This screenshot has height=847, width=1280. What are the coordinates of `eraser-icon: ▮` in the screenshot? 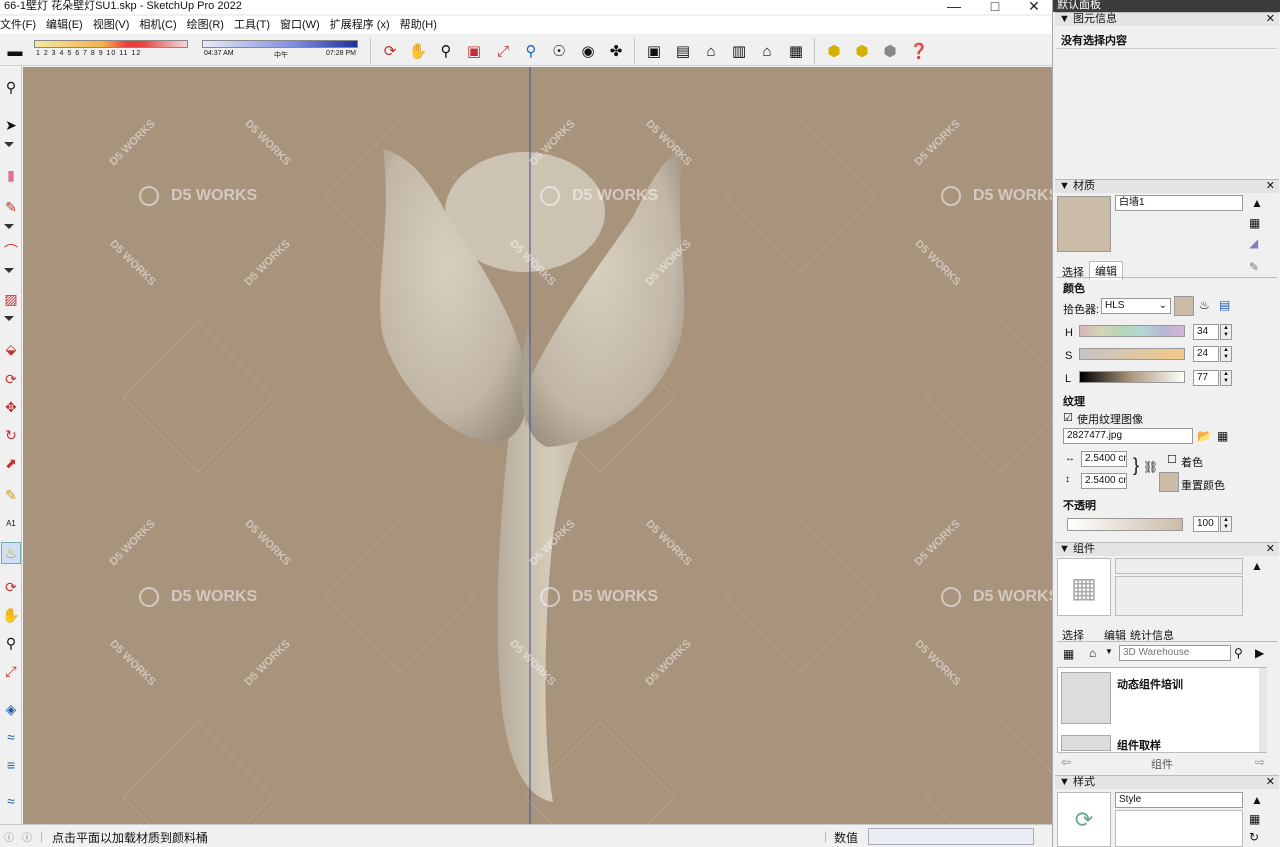 It's located at (11, 175).